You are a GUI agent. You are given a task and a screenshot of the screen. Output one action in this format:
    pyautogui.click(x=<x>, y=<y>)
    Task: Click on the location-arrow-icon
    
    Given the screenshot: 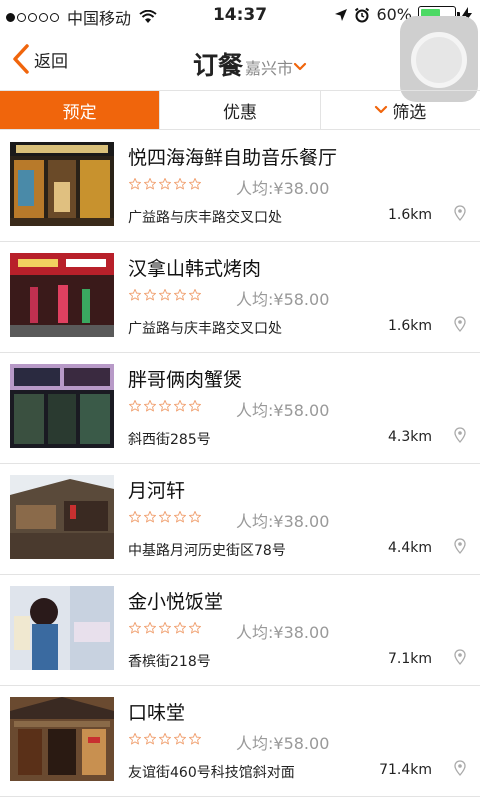 What is the action you would take?
    pyautogui.click(x=341, y=14)
    